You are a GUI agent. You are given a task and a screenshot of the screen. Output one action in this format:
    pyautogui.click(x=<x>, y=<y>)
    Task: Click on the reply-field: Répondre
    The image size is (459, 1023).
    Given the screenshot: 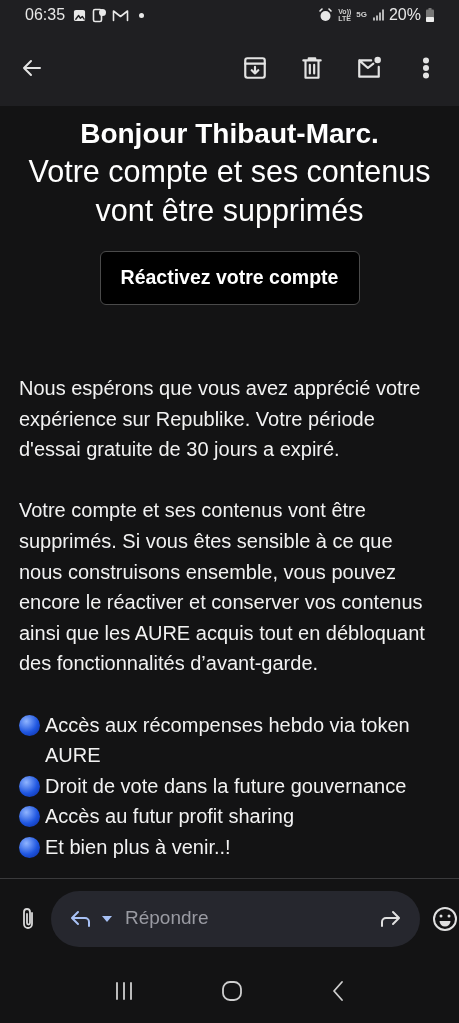 What is the action you would take?
    pyautogui.click(x=235, y=918)
    